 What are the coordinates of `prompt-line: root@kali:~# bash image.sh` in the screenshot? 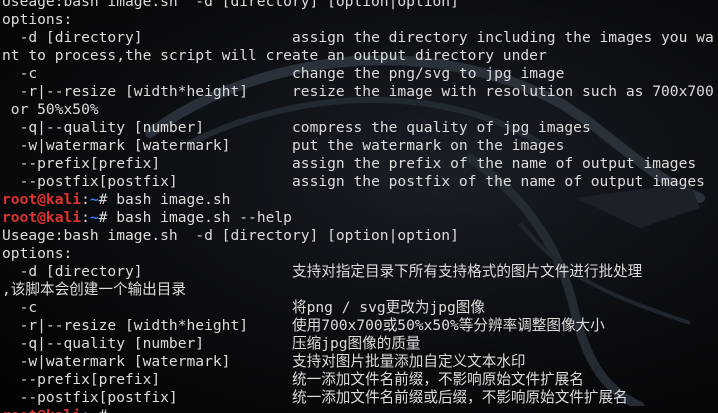 It's located at (116, 200).